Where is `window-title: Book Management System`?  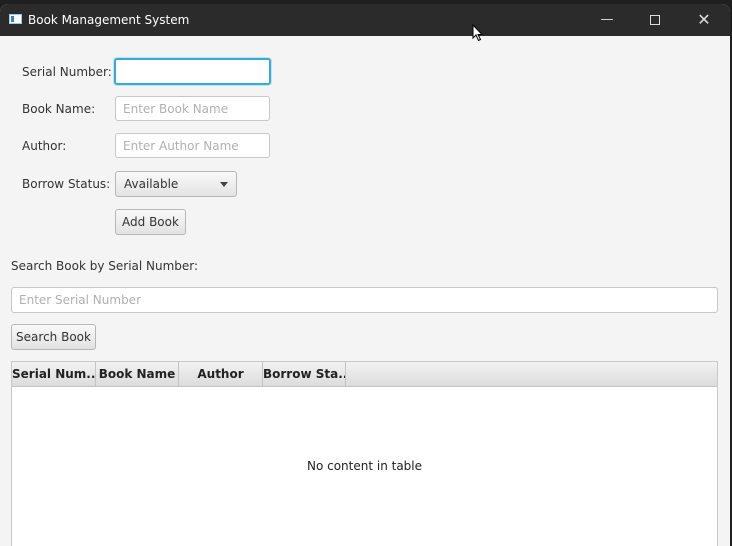 window-title: Book Management System is located at coordinates (109, 20).